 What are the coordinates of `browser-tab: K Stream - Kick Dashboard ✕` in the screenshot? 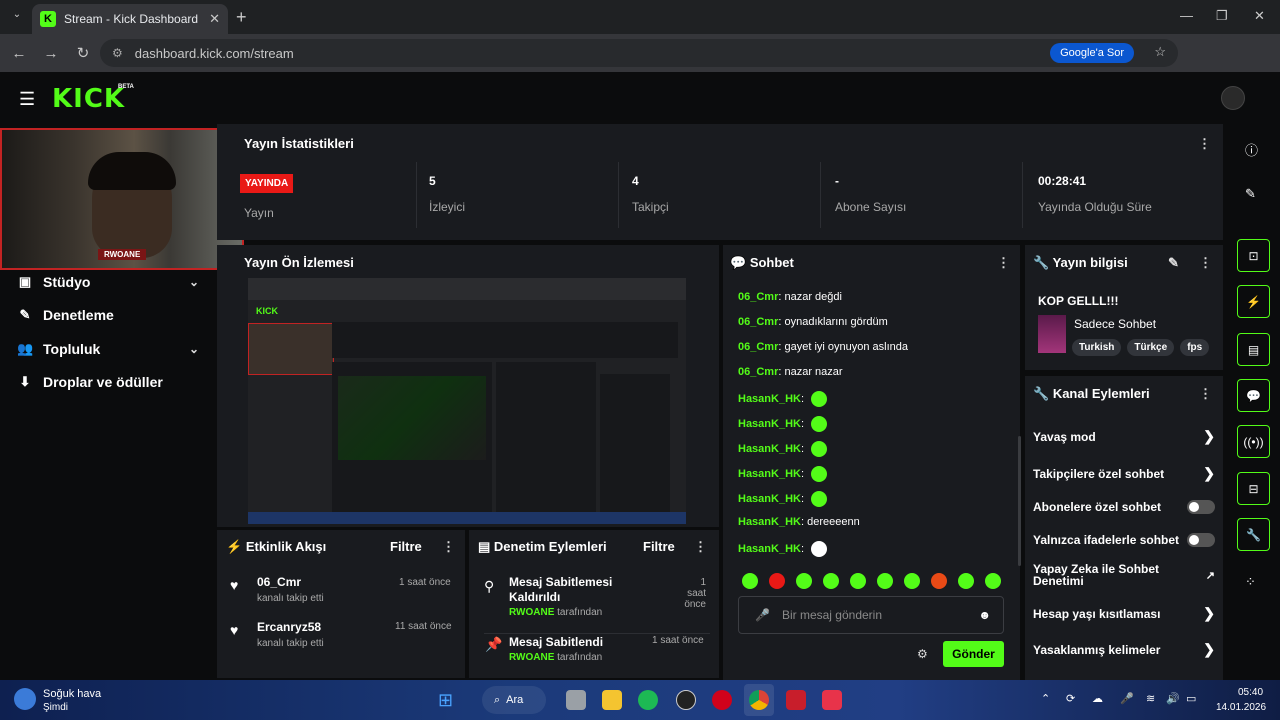 It's located at (130, 19).